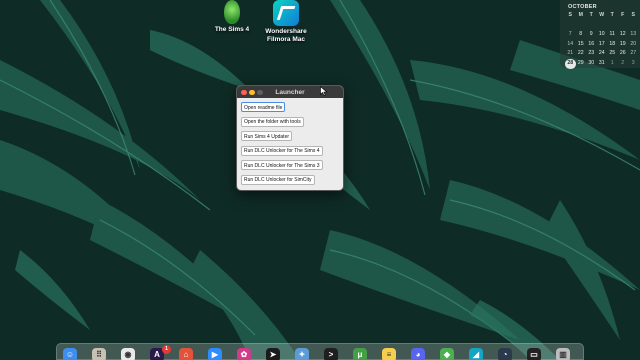 Image resolution: width=640 pixels, height=360 pixels. What do you see at coordinates (286, 13) in the screenshot?
I see `filmora-icon` at bounding box center [286, 13].